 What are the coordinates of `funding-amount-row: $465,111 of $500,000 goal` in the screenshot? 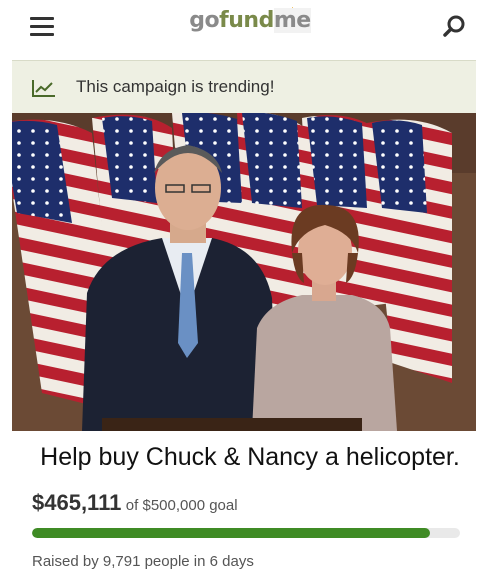 It's located at (135, 503).